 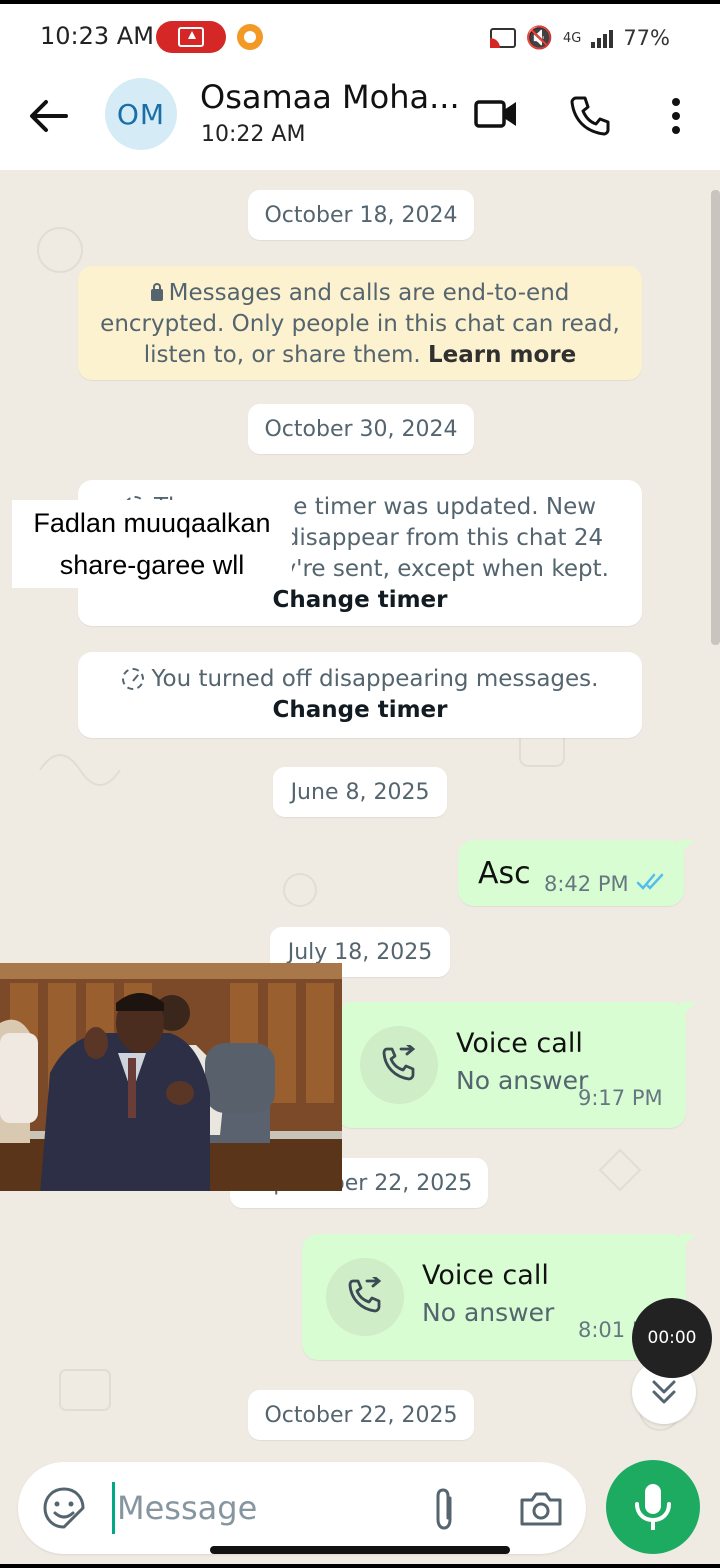 I want to click on message-text: Asc, so click(x=504, y=873).